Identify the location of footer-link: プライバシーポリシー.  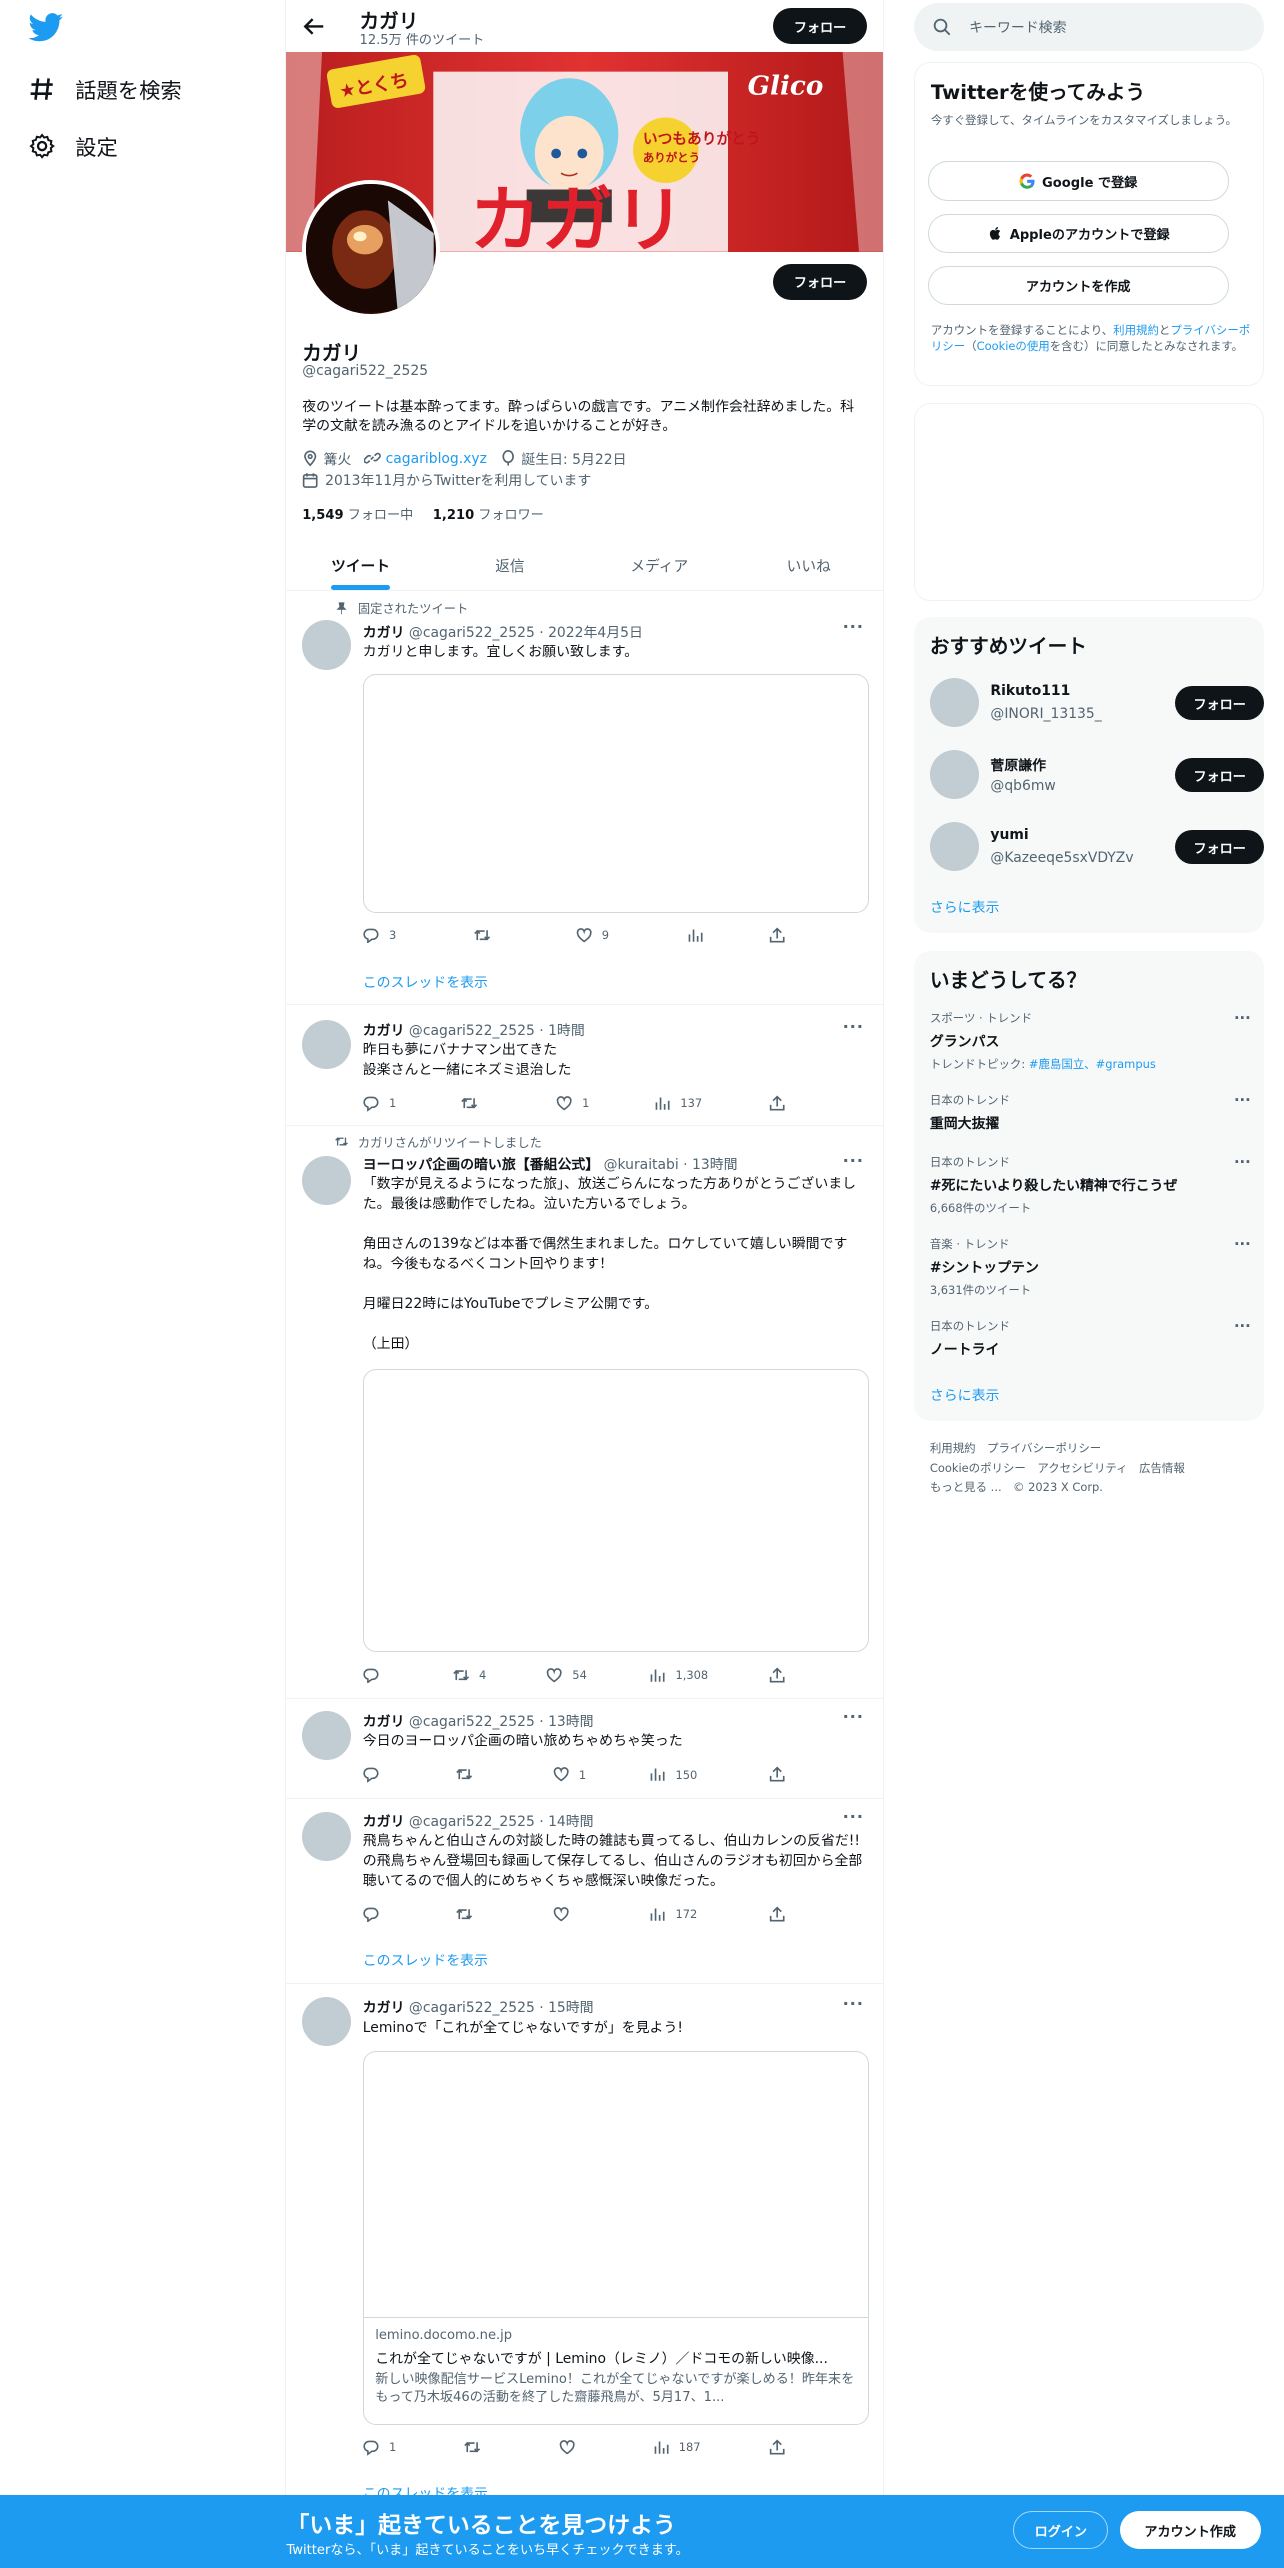
(1044, 1448).